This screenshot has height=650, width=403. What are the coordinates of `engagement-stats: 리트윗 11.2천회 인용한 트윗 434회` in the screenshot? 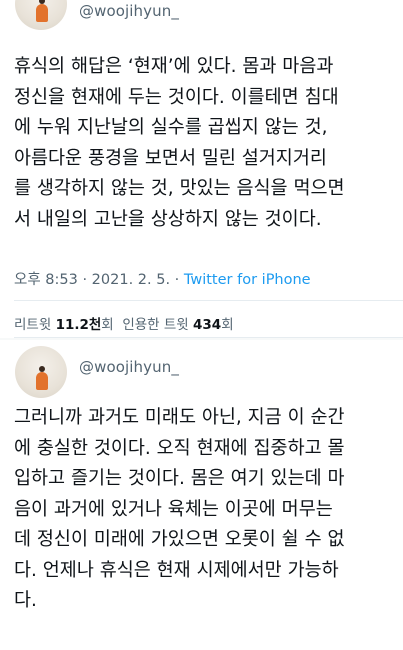 It's located at (124, 323).